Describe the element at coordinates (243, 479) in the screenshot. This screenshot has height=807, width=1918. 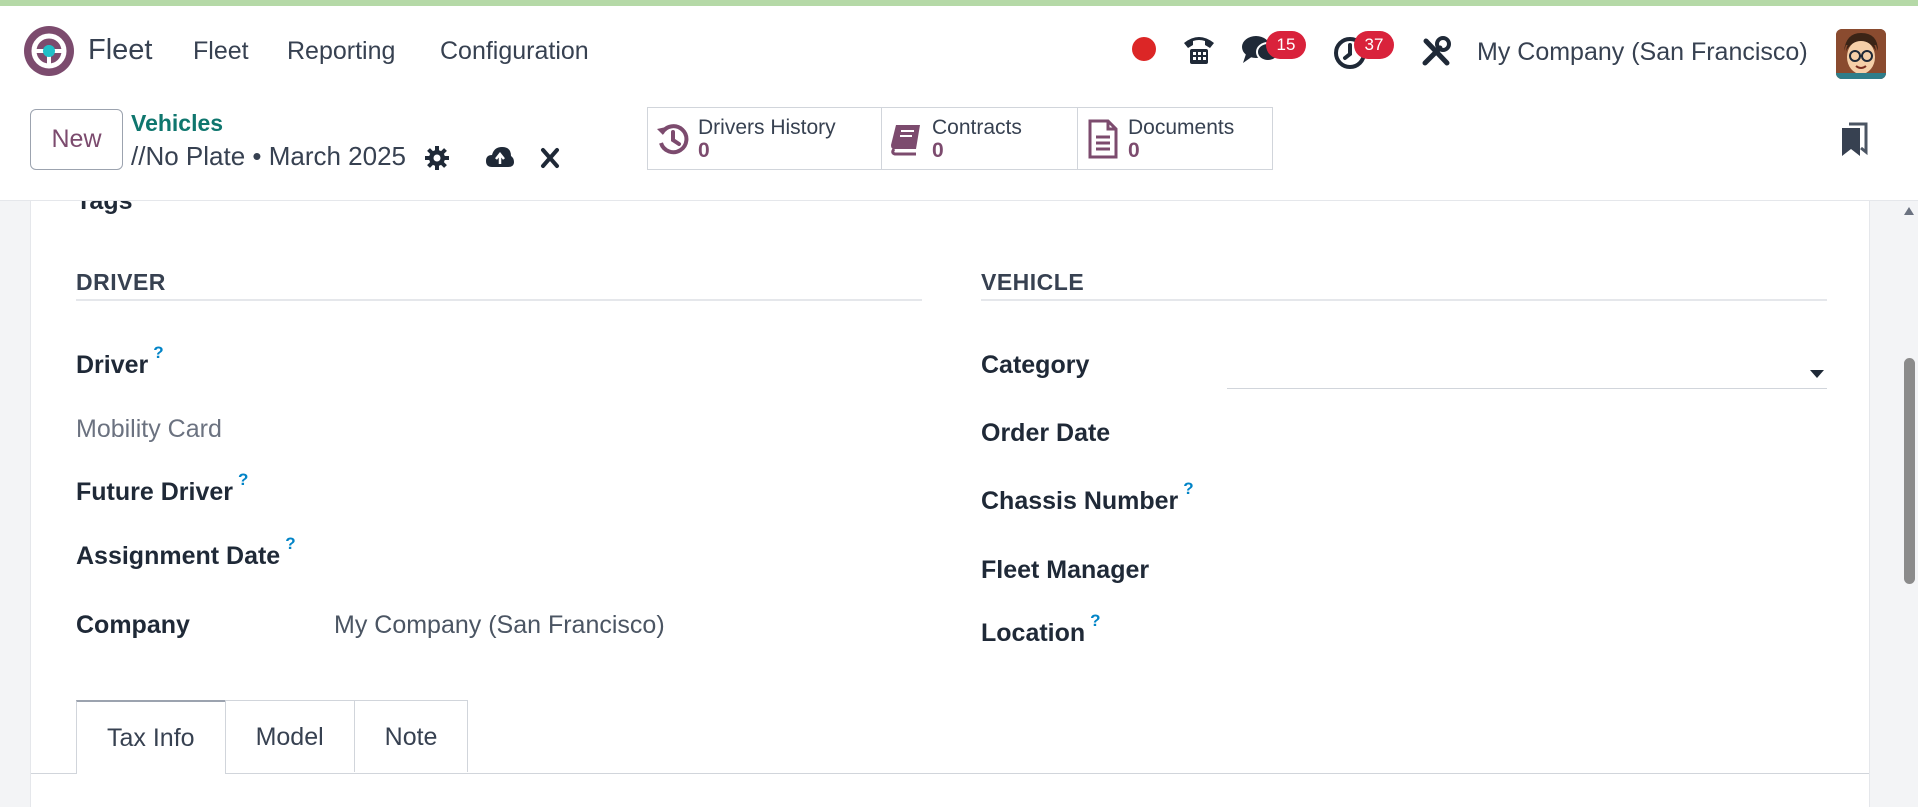
I see `future-driver-help-icon: ?` at that location.